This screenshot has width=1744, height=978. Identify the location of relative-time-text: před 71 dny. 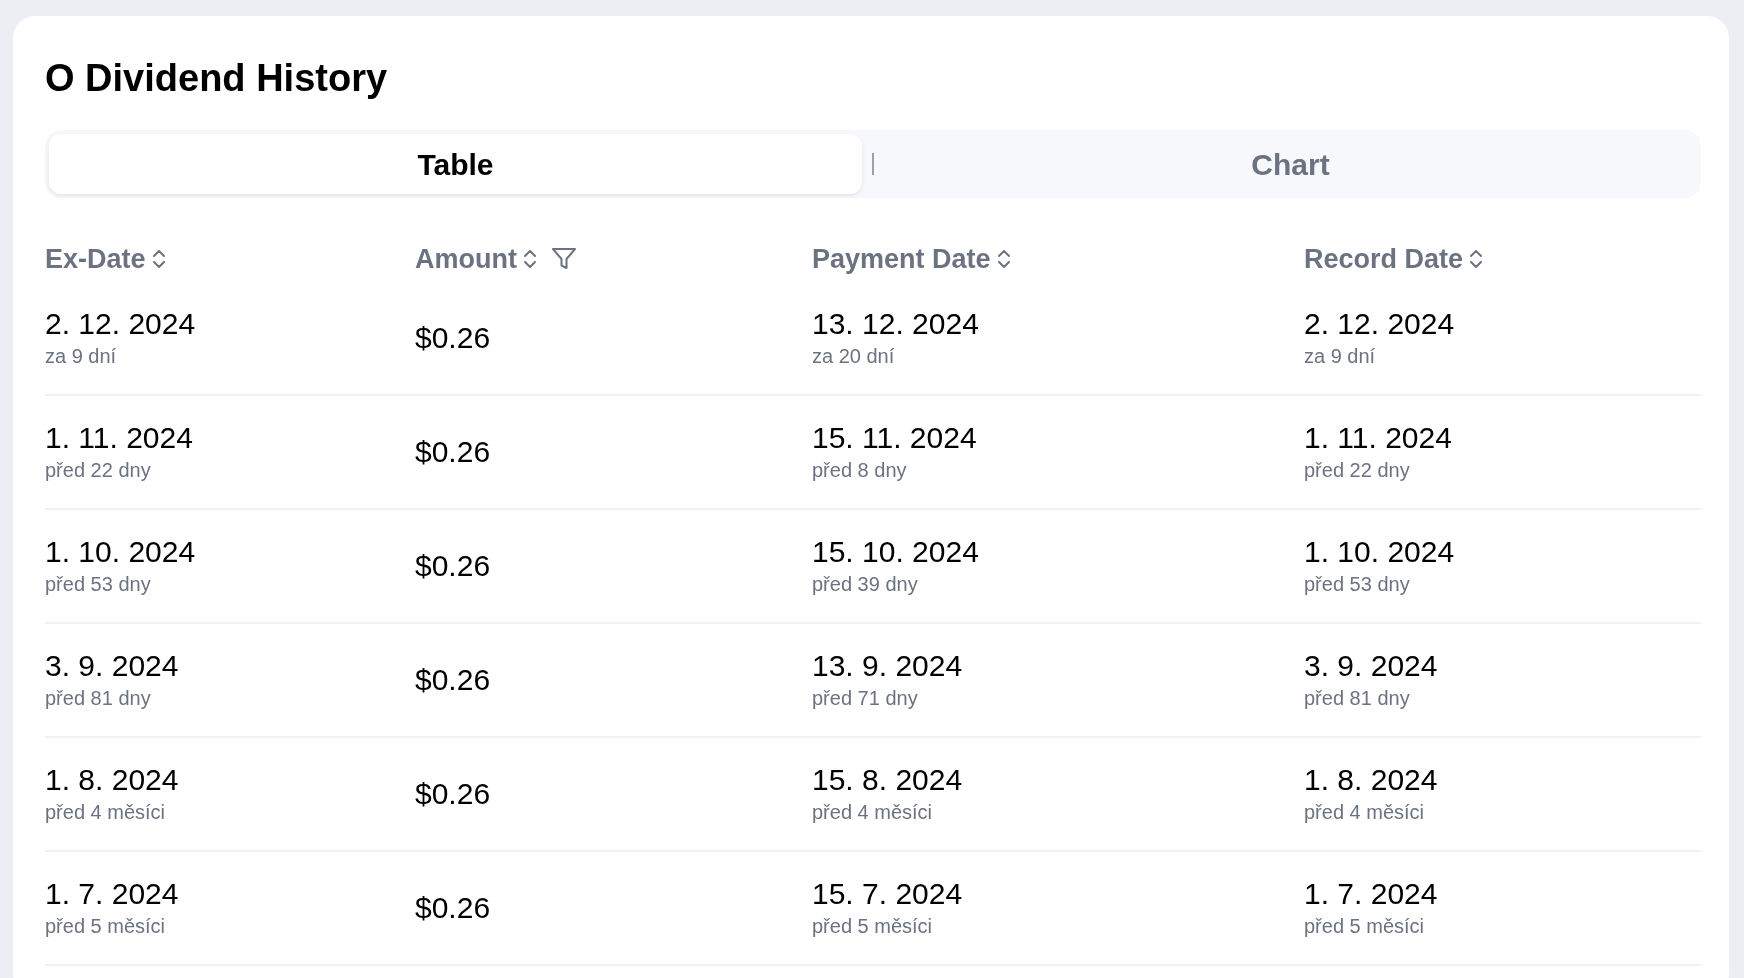
(865, 698).